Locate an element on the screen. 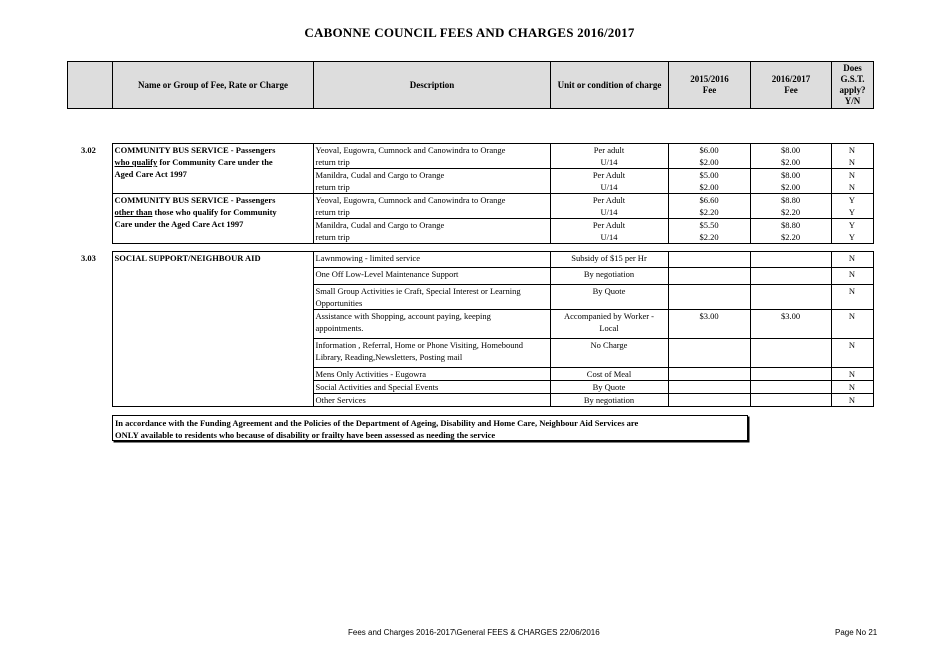  row-302-3-fee-2015: $5.00 is located at coordinates (709, 174).